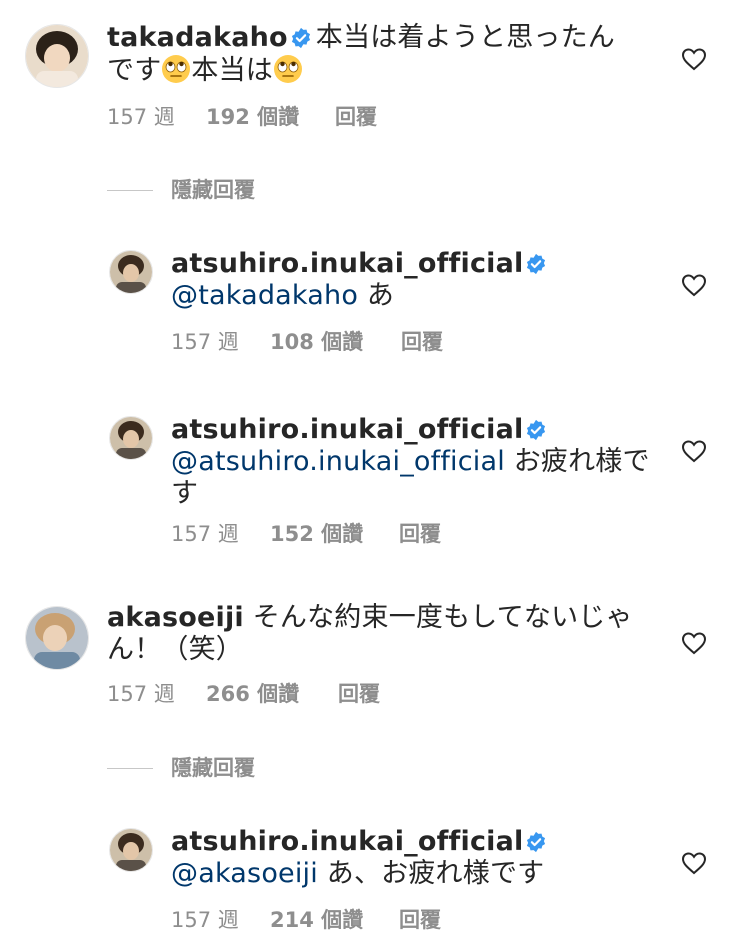 This screenshot has width=750, height=952. What do you see at coordinates (338, 461) in the screenshot?
I see `mention-link: @atsuhiro.inukai_official` at bounding box center [338, 461].